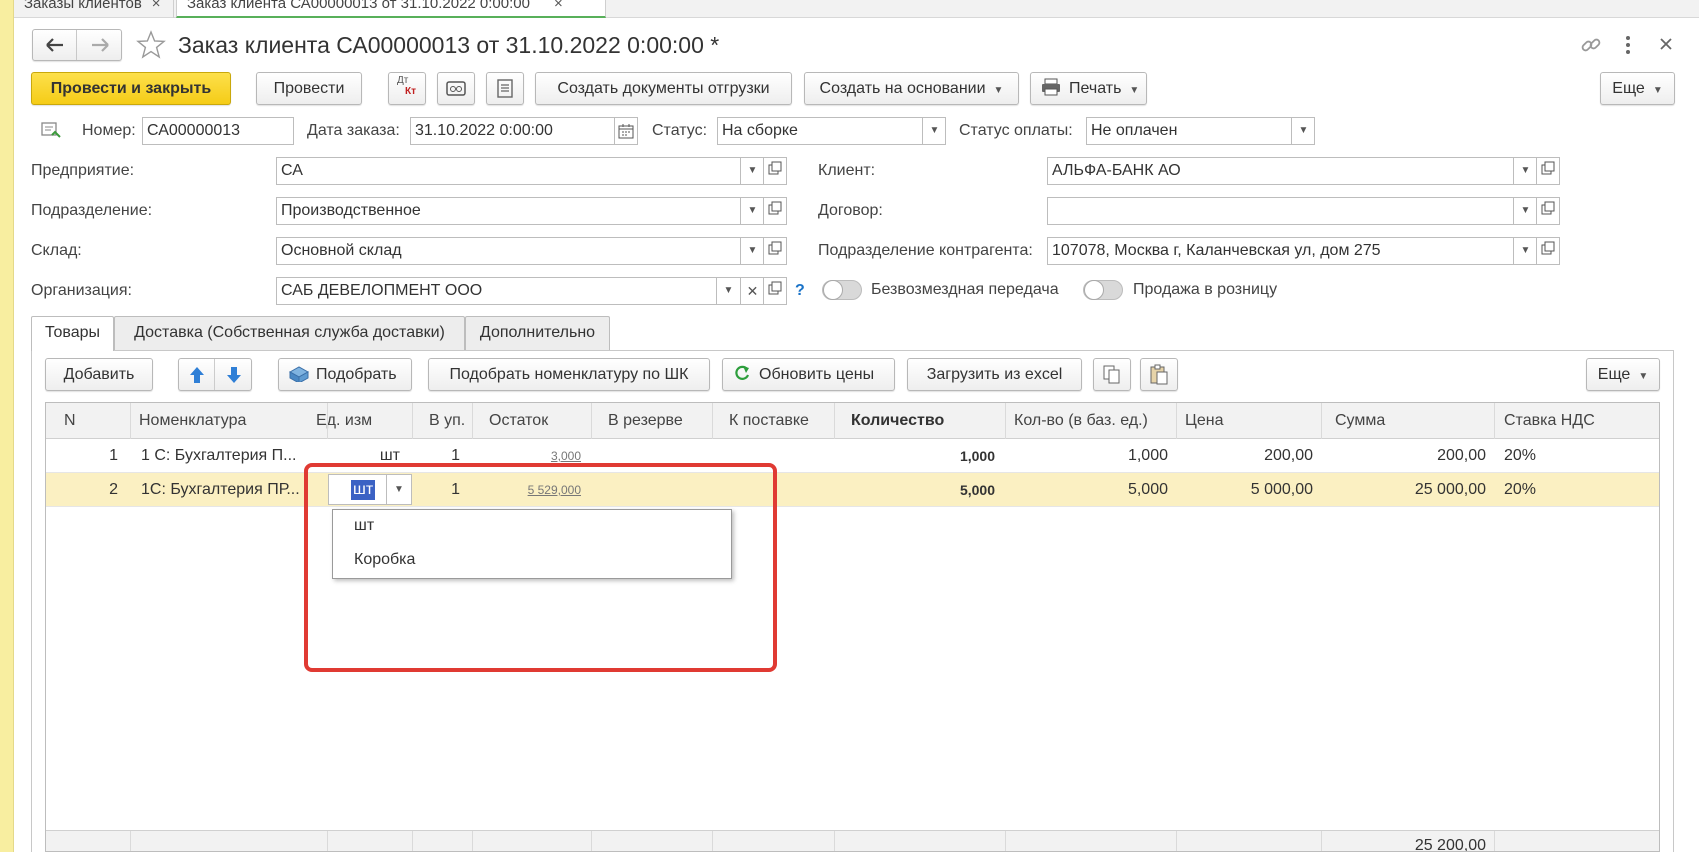 This screenshot has height=852, width=1699. I want to click on number-field: СА00000013, so click(218, 131).